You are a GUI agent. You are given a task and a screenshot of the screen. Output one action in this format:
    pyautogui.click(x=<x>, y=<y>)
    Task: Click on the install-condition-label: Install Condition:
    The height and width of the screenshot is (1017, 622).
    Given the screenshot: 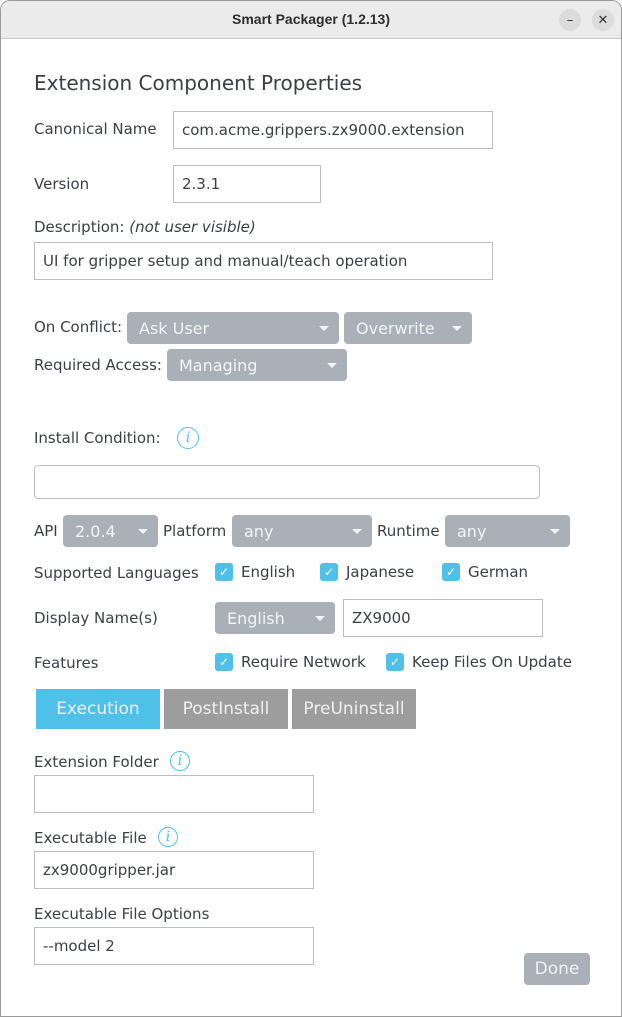 What is the action you would take?
    pyautogui.click(x=97, y=438)
    